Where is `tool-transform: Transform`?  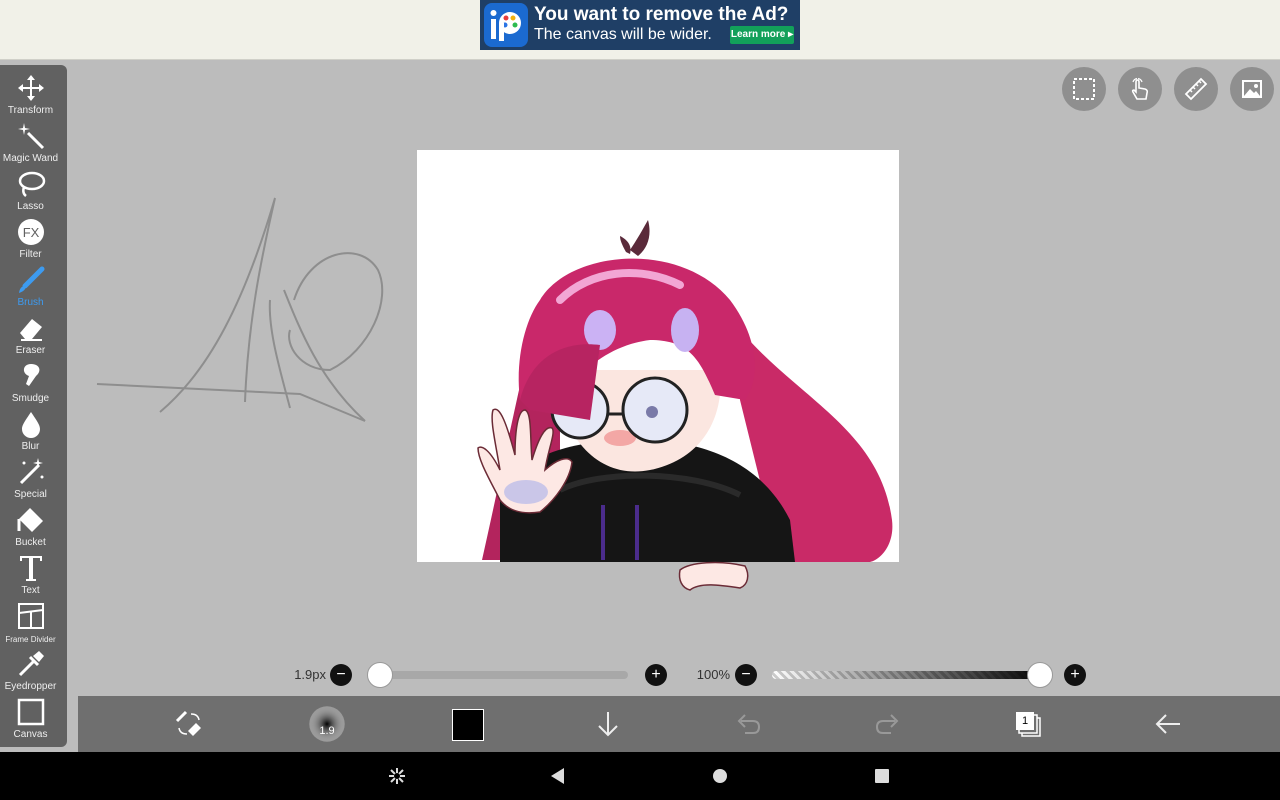 tool-transform: Transform is located at coordinates (30, 95).